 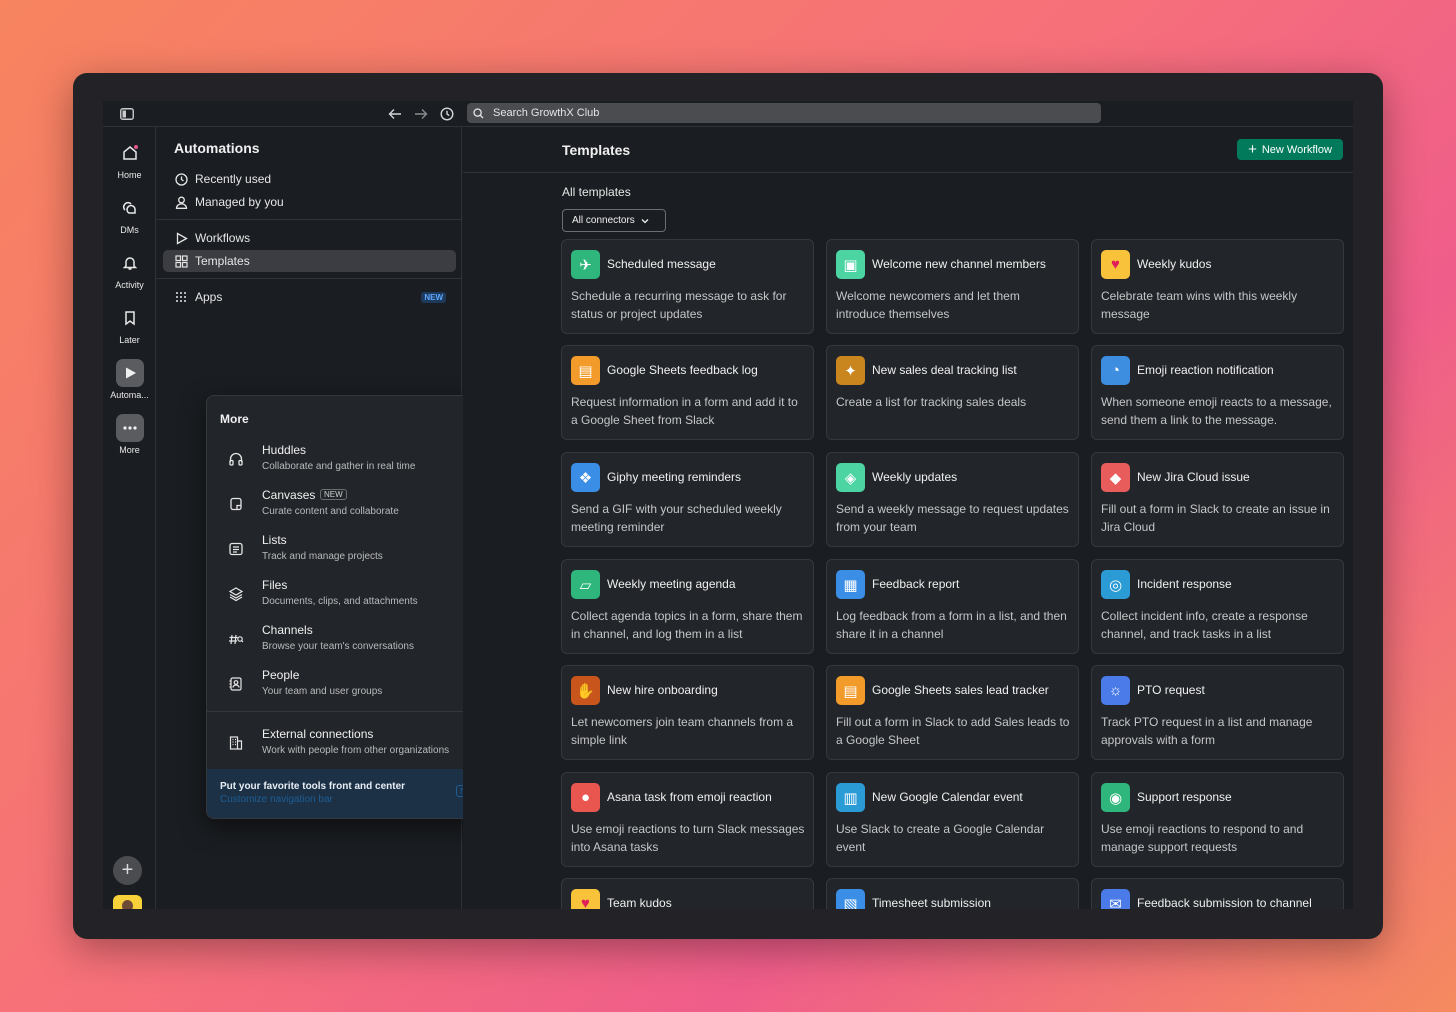 I want to click on report-icon: ▦, so click(x=850, y=584).